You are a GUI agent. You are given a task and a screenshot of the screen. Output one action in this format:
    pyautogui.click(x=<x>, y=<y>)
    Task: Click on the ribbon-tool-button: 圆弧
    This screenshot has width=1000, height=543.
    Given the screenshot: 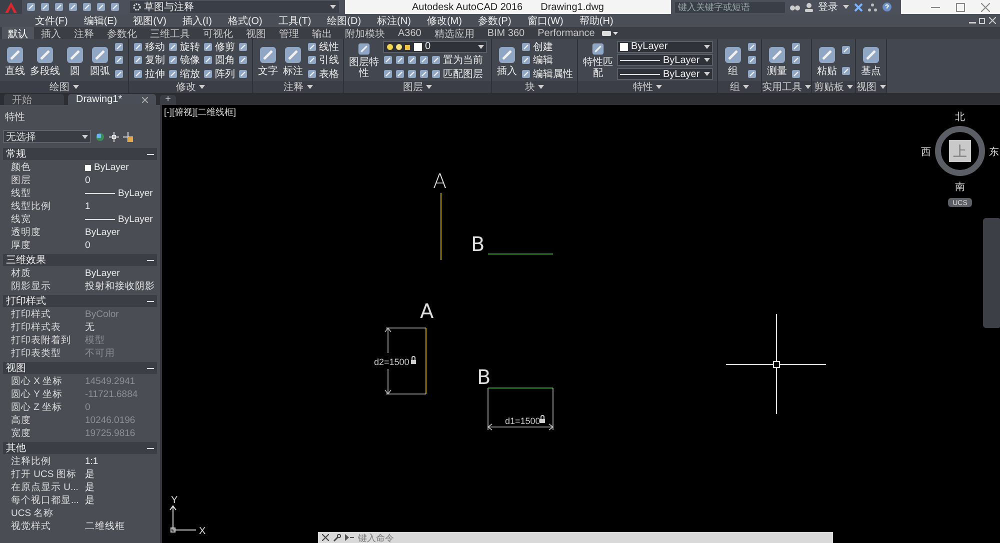 What is the action you would take?
    pyautogui.click(x=100, y=60)
    